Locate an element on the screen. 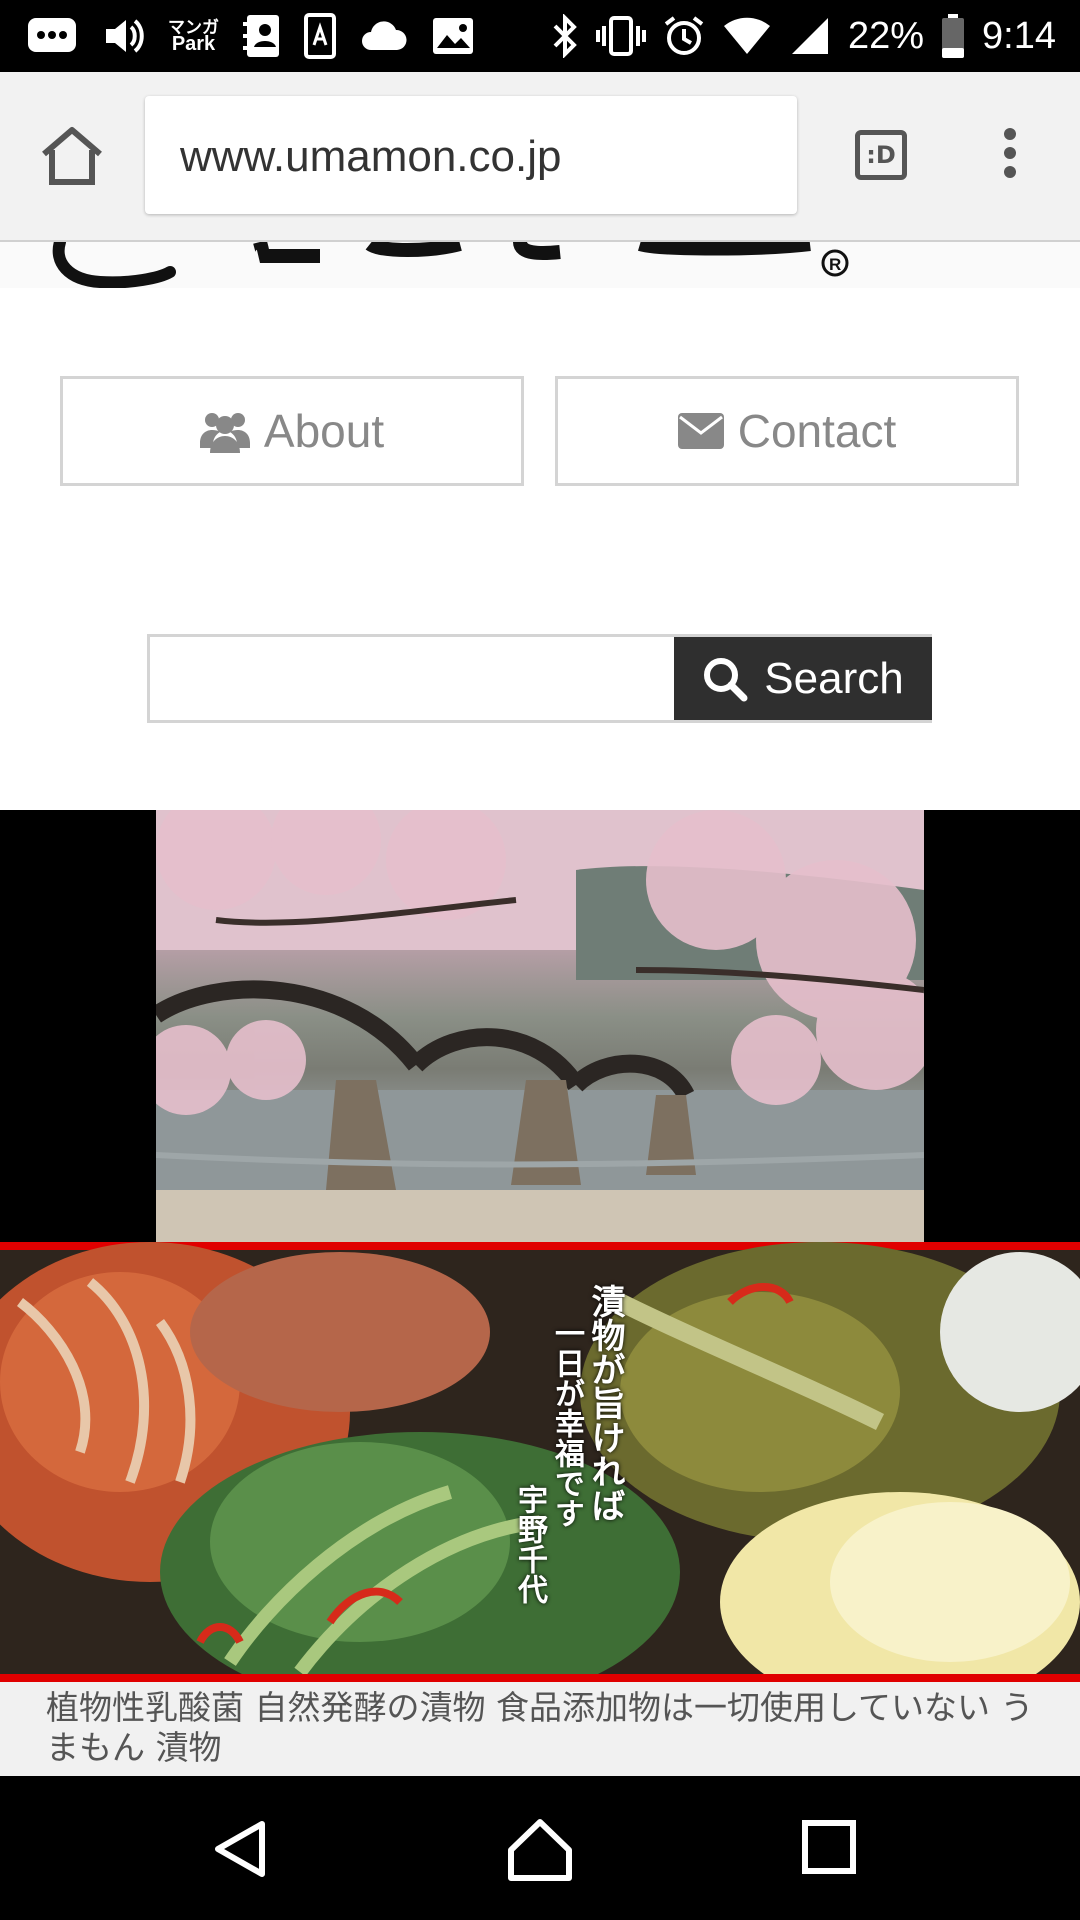  notification-icons: マンガ Park is located at coordinates (249, 36).